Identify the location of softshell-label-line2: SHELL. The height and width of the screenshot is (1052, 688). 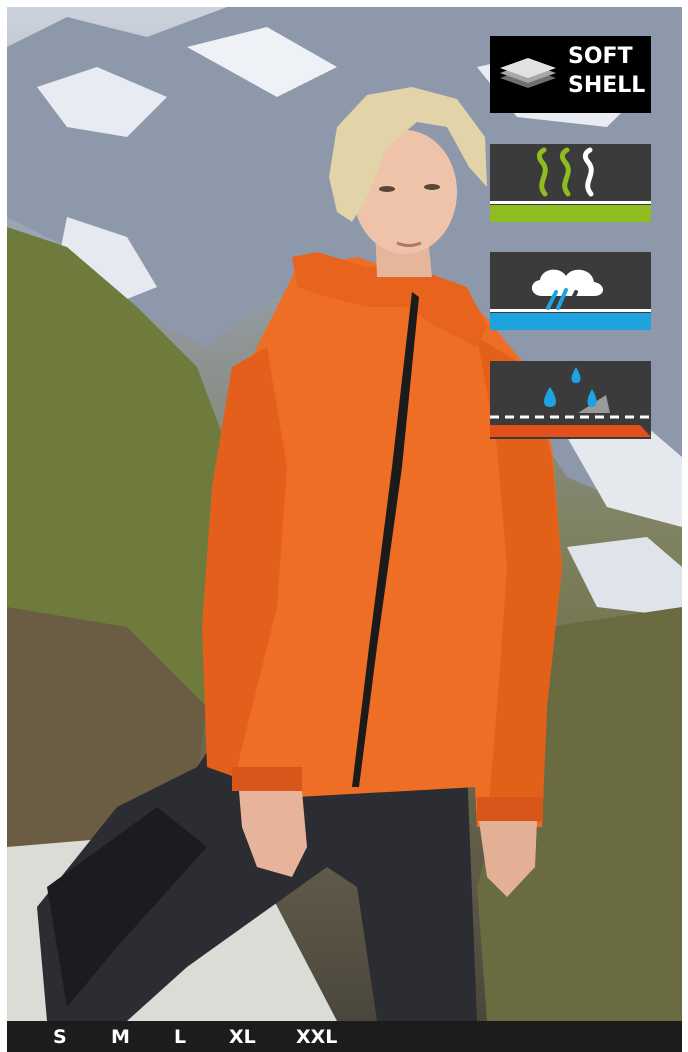
(607, 85).